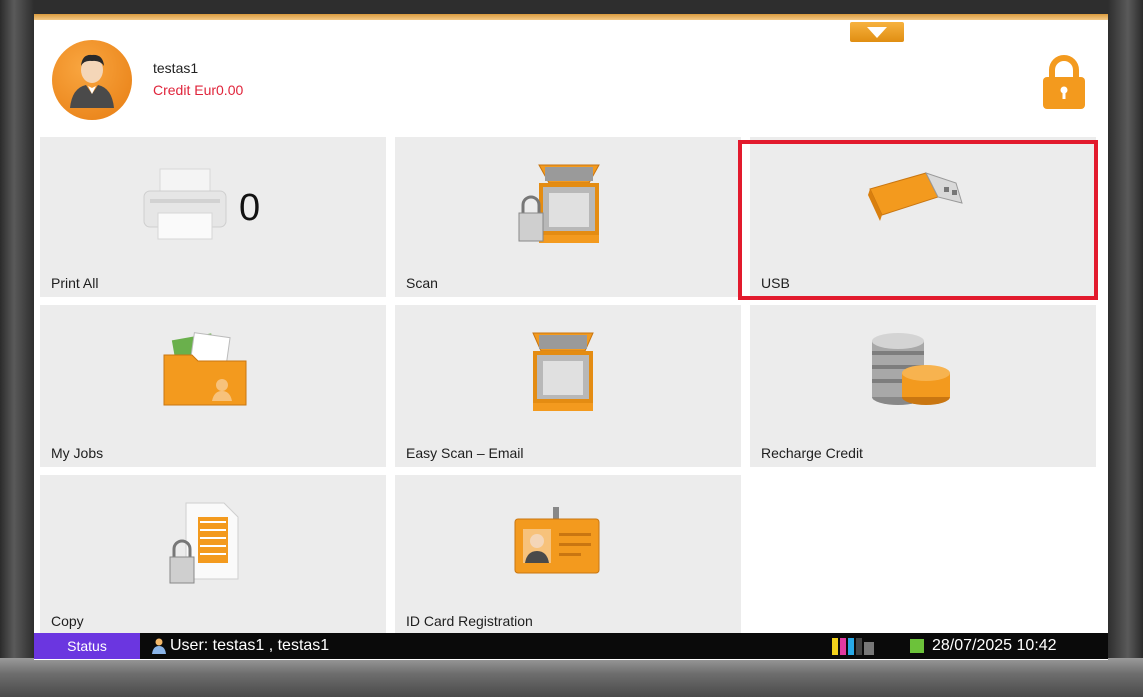 The height and width of the screenshot is (697, 1143). Describe the element at coordinates (1064, 82) in the screenshot. I see `lock-icon` at that location.